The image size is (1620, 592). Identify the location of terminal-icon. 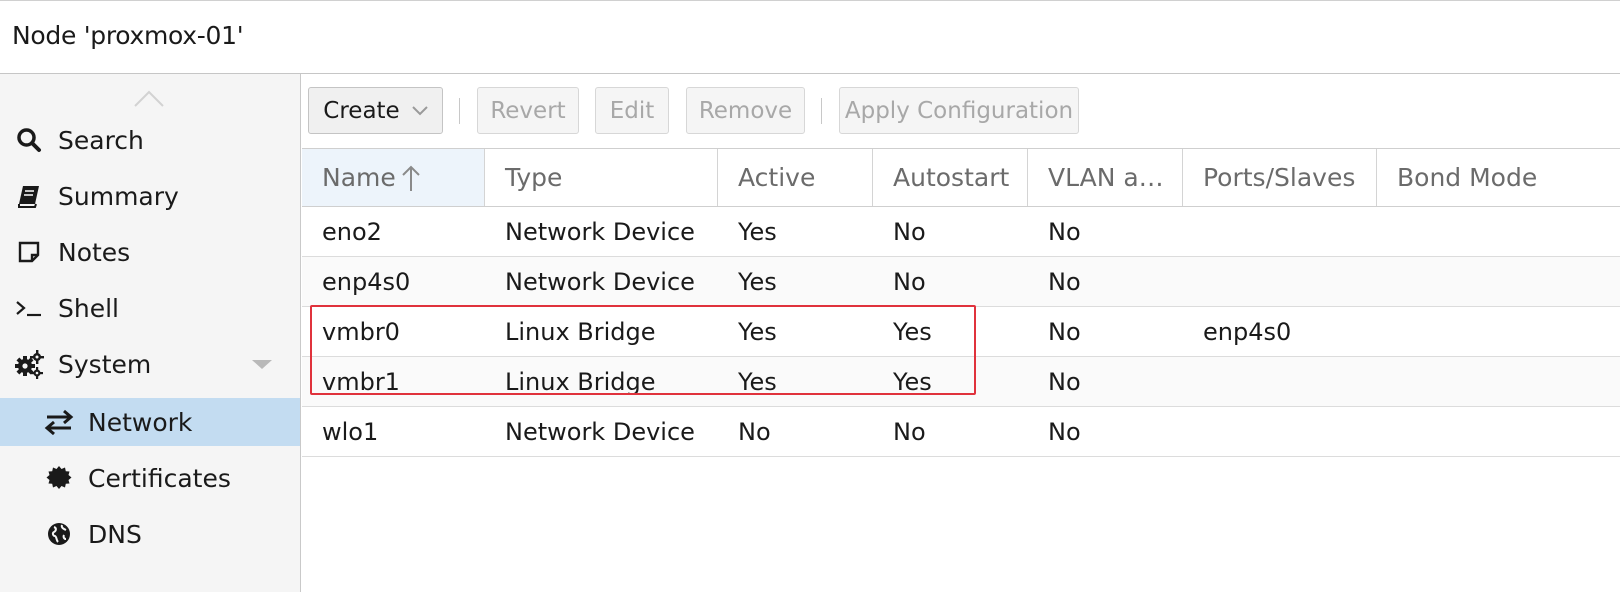
(29, 308).